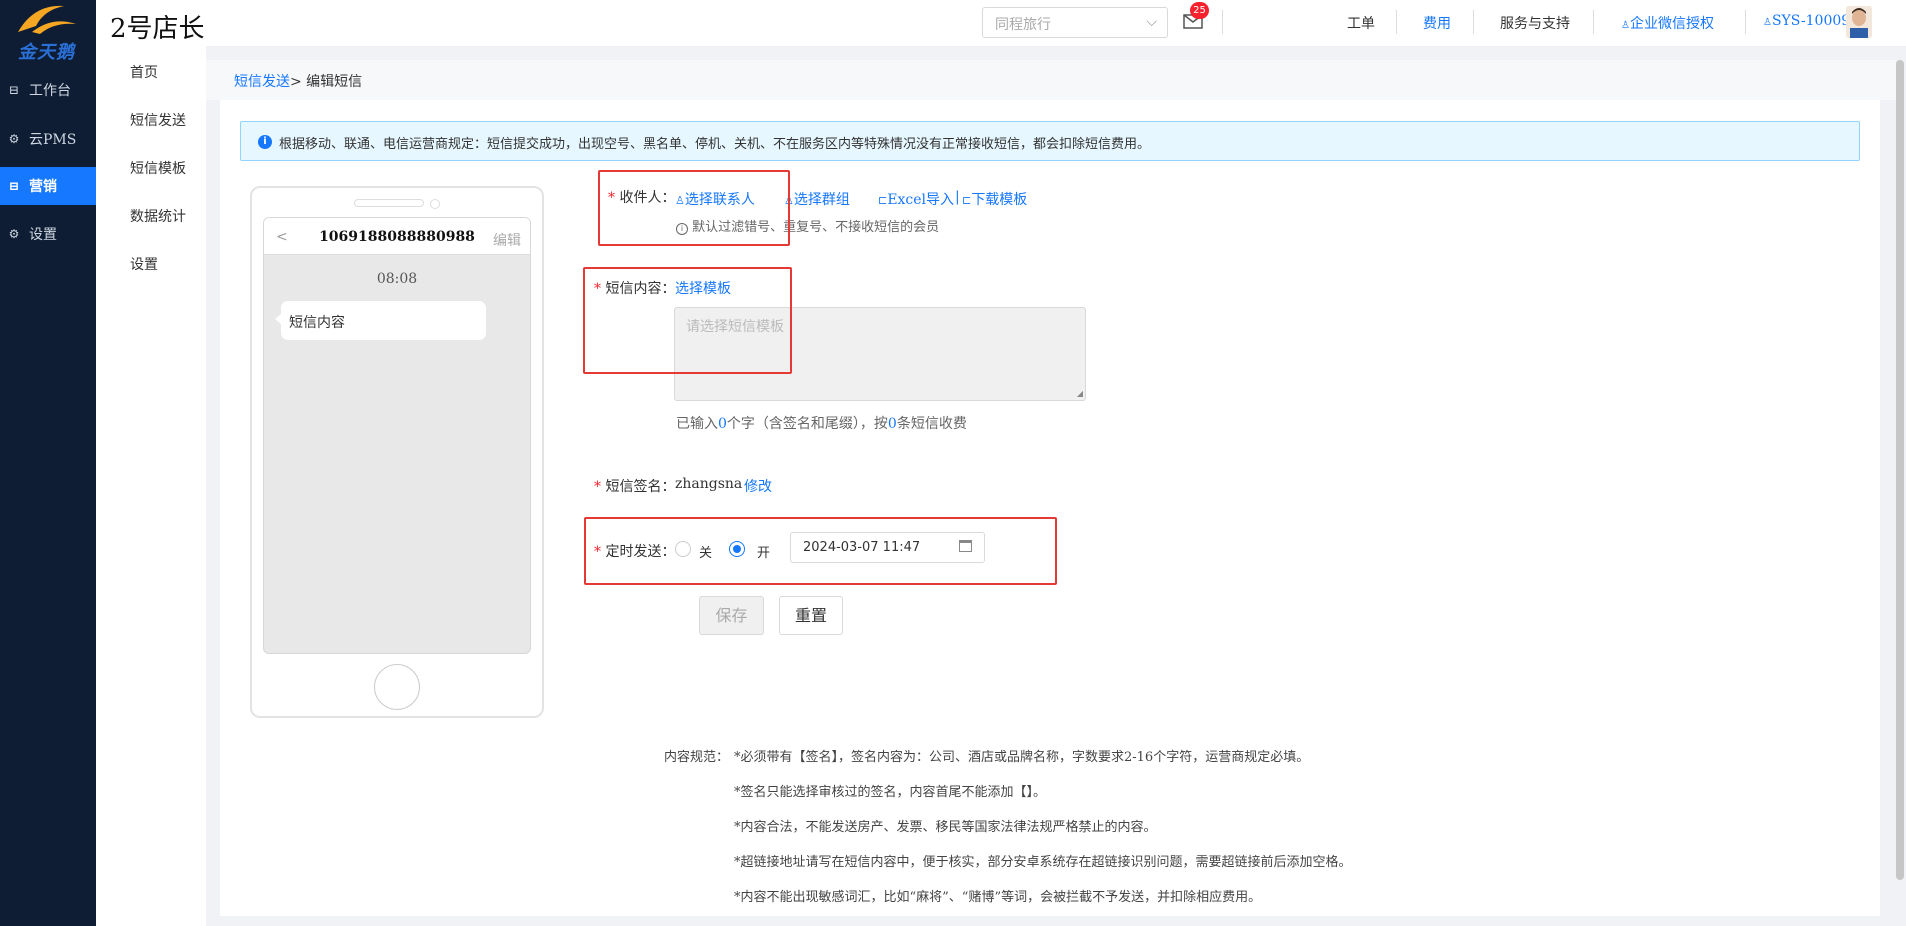  What do you see at coordinates (1900, 470) in the screenshot?
I see `vertical-scrollbar` at bounding box center [1900, 470].